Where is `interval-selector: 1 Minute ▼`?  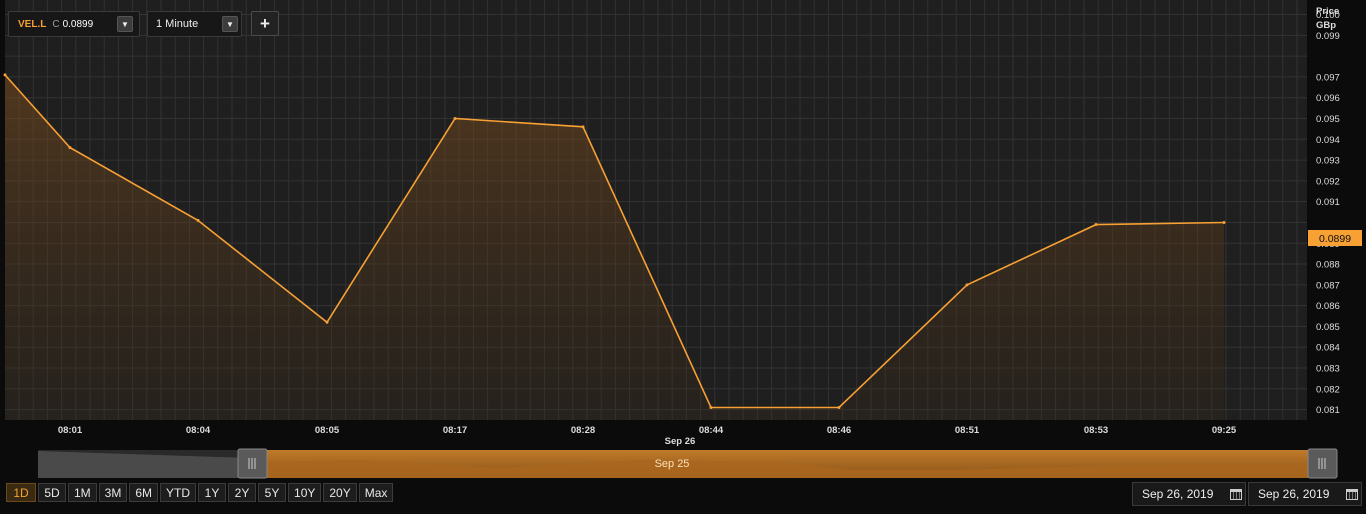
interval-selector: 1 Minute ▼ is located at coordinates (194, 24).